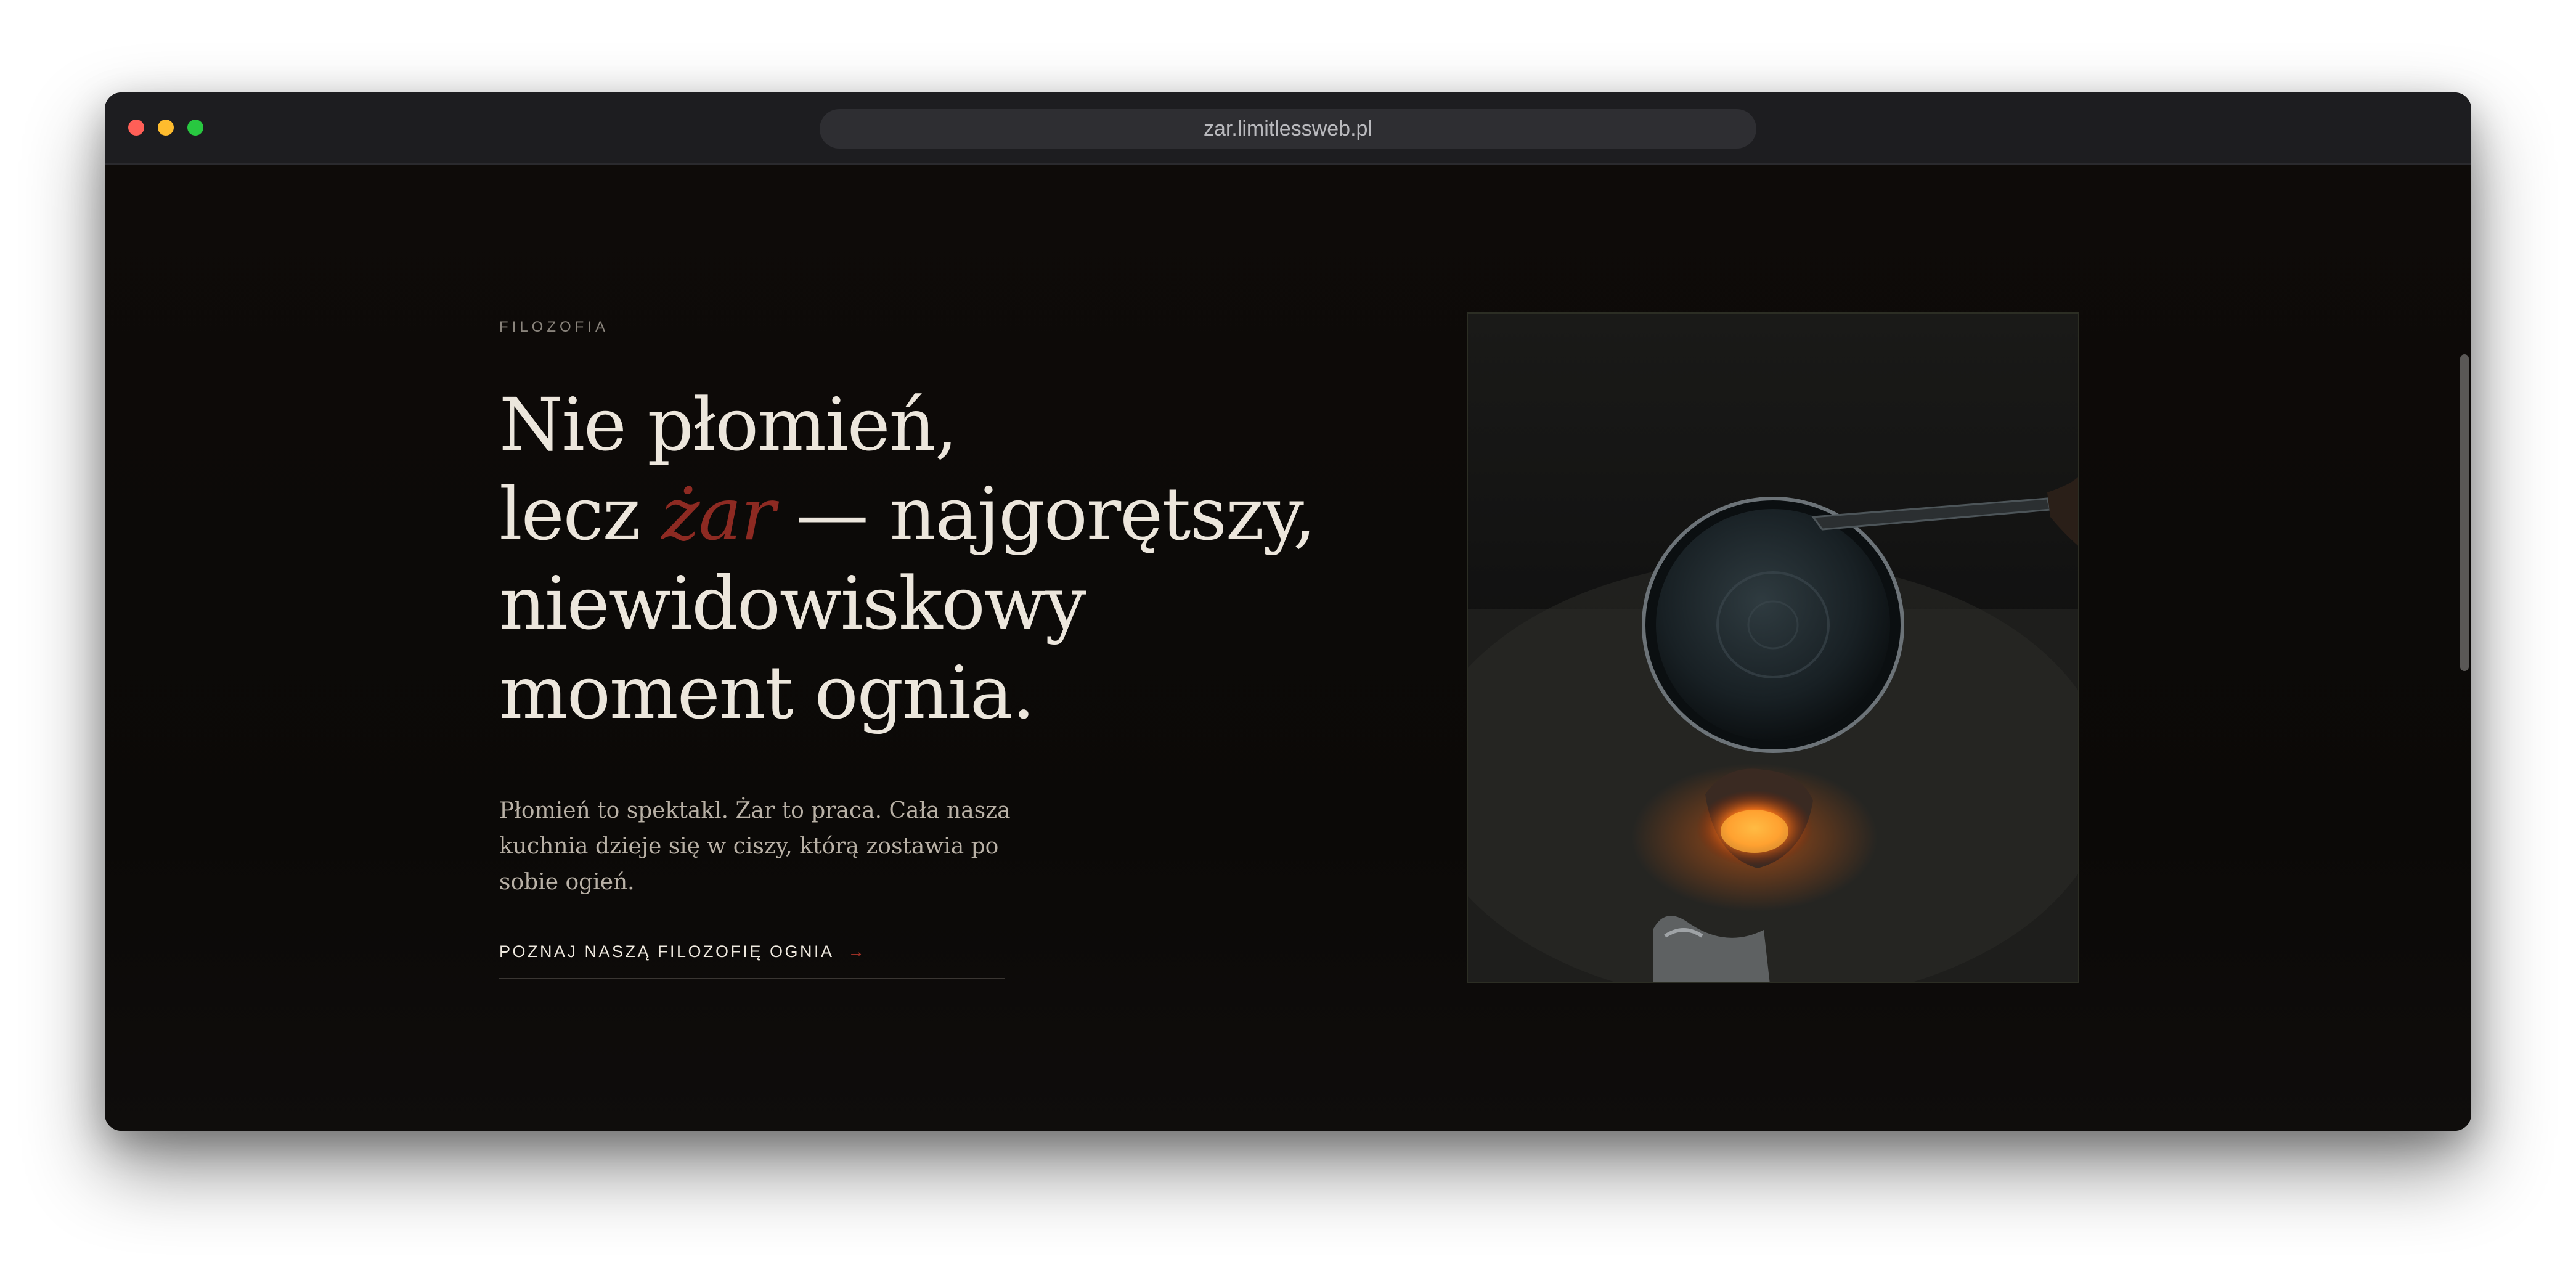 This screenshot has width=2576, height=1267. What do you see at coordinates (2464, 512) in the screenshot?
I see `page-scrollbar` at bounding box center [2464, 512].